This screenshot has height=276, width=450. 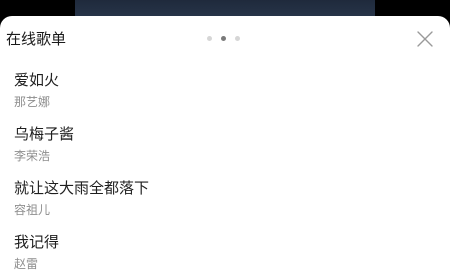 What do you see at coordinates (44, 134) in the screenshot?
I see `song-title: 乌梅子酱` at bounding box center [44, 134].